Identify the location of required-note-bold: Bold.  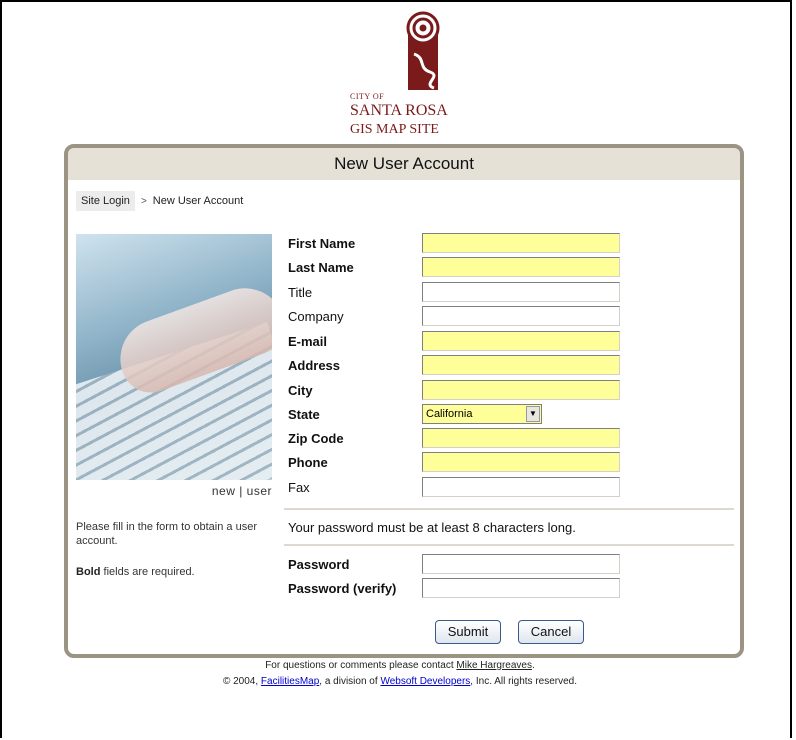
(88, 572).